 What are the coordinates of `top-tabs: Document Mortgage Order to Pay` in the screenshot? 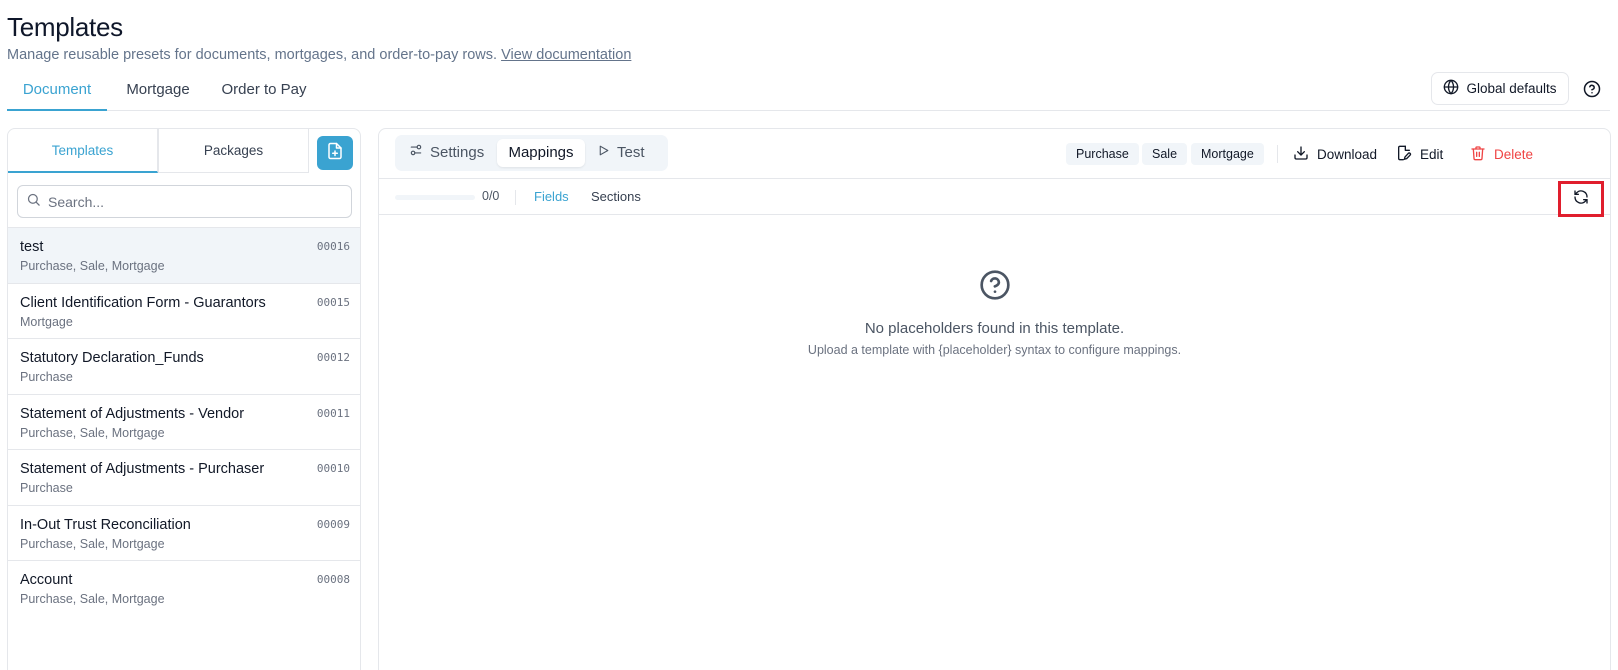 It's located at (808, 91).